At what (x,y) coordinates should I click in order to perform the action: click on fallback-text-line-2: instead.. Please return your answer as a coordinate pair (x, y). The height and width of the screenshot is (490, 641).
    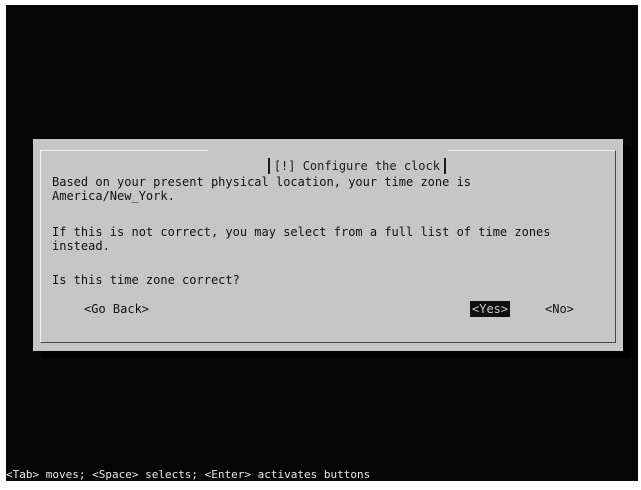
    Looking at the image, I should click on (81, 246).